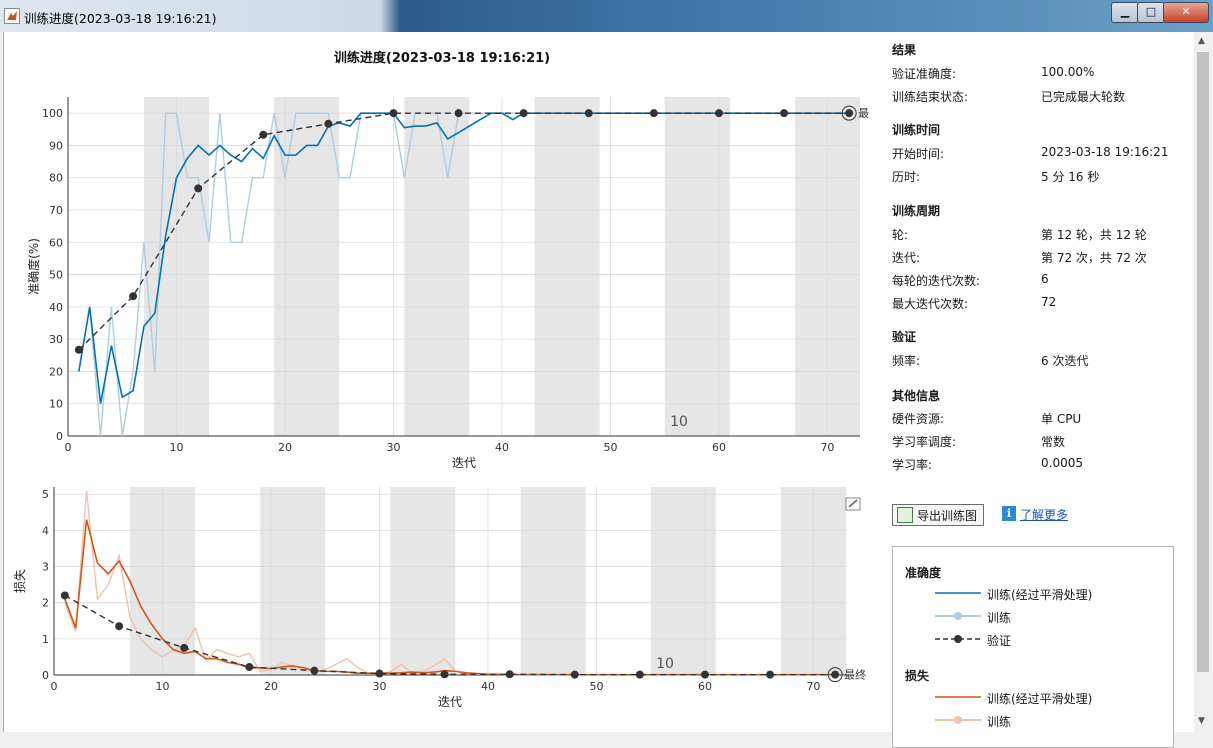  Describe the element at coordinates (1201, 721) in the screenshot. I see `scroll-down-icon: ▼` at that location.